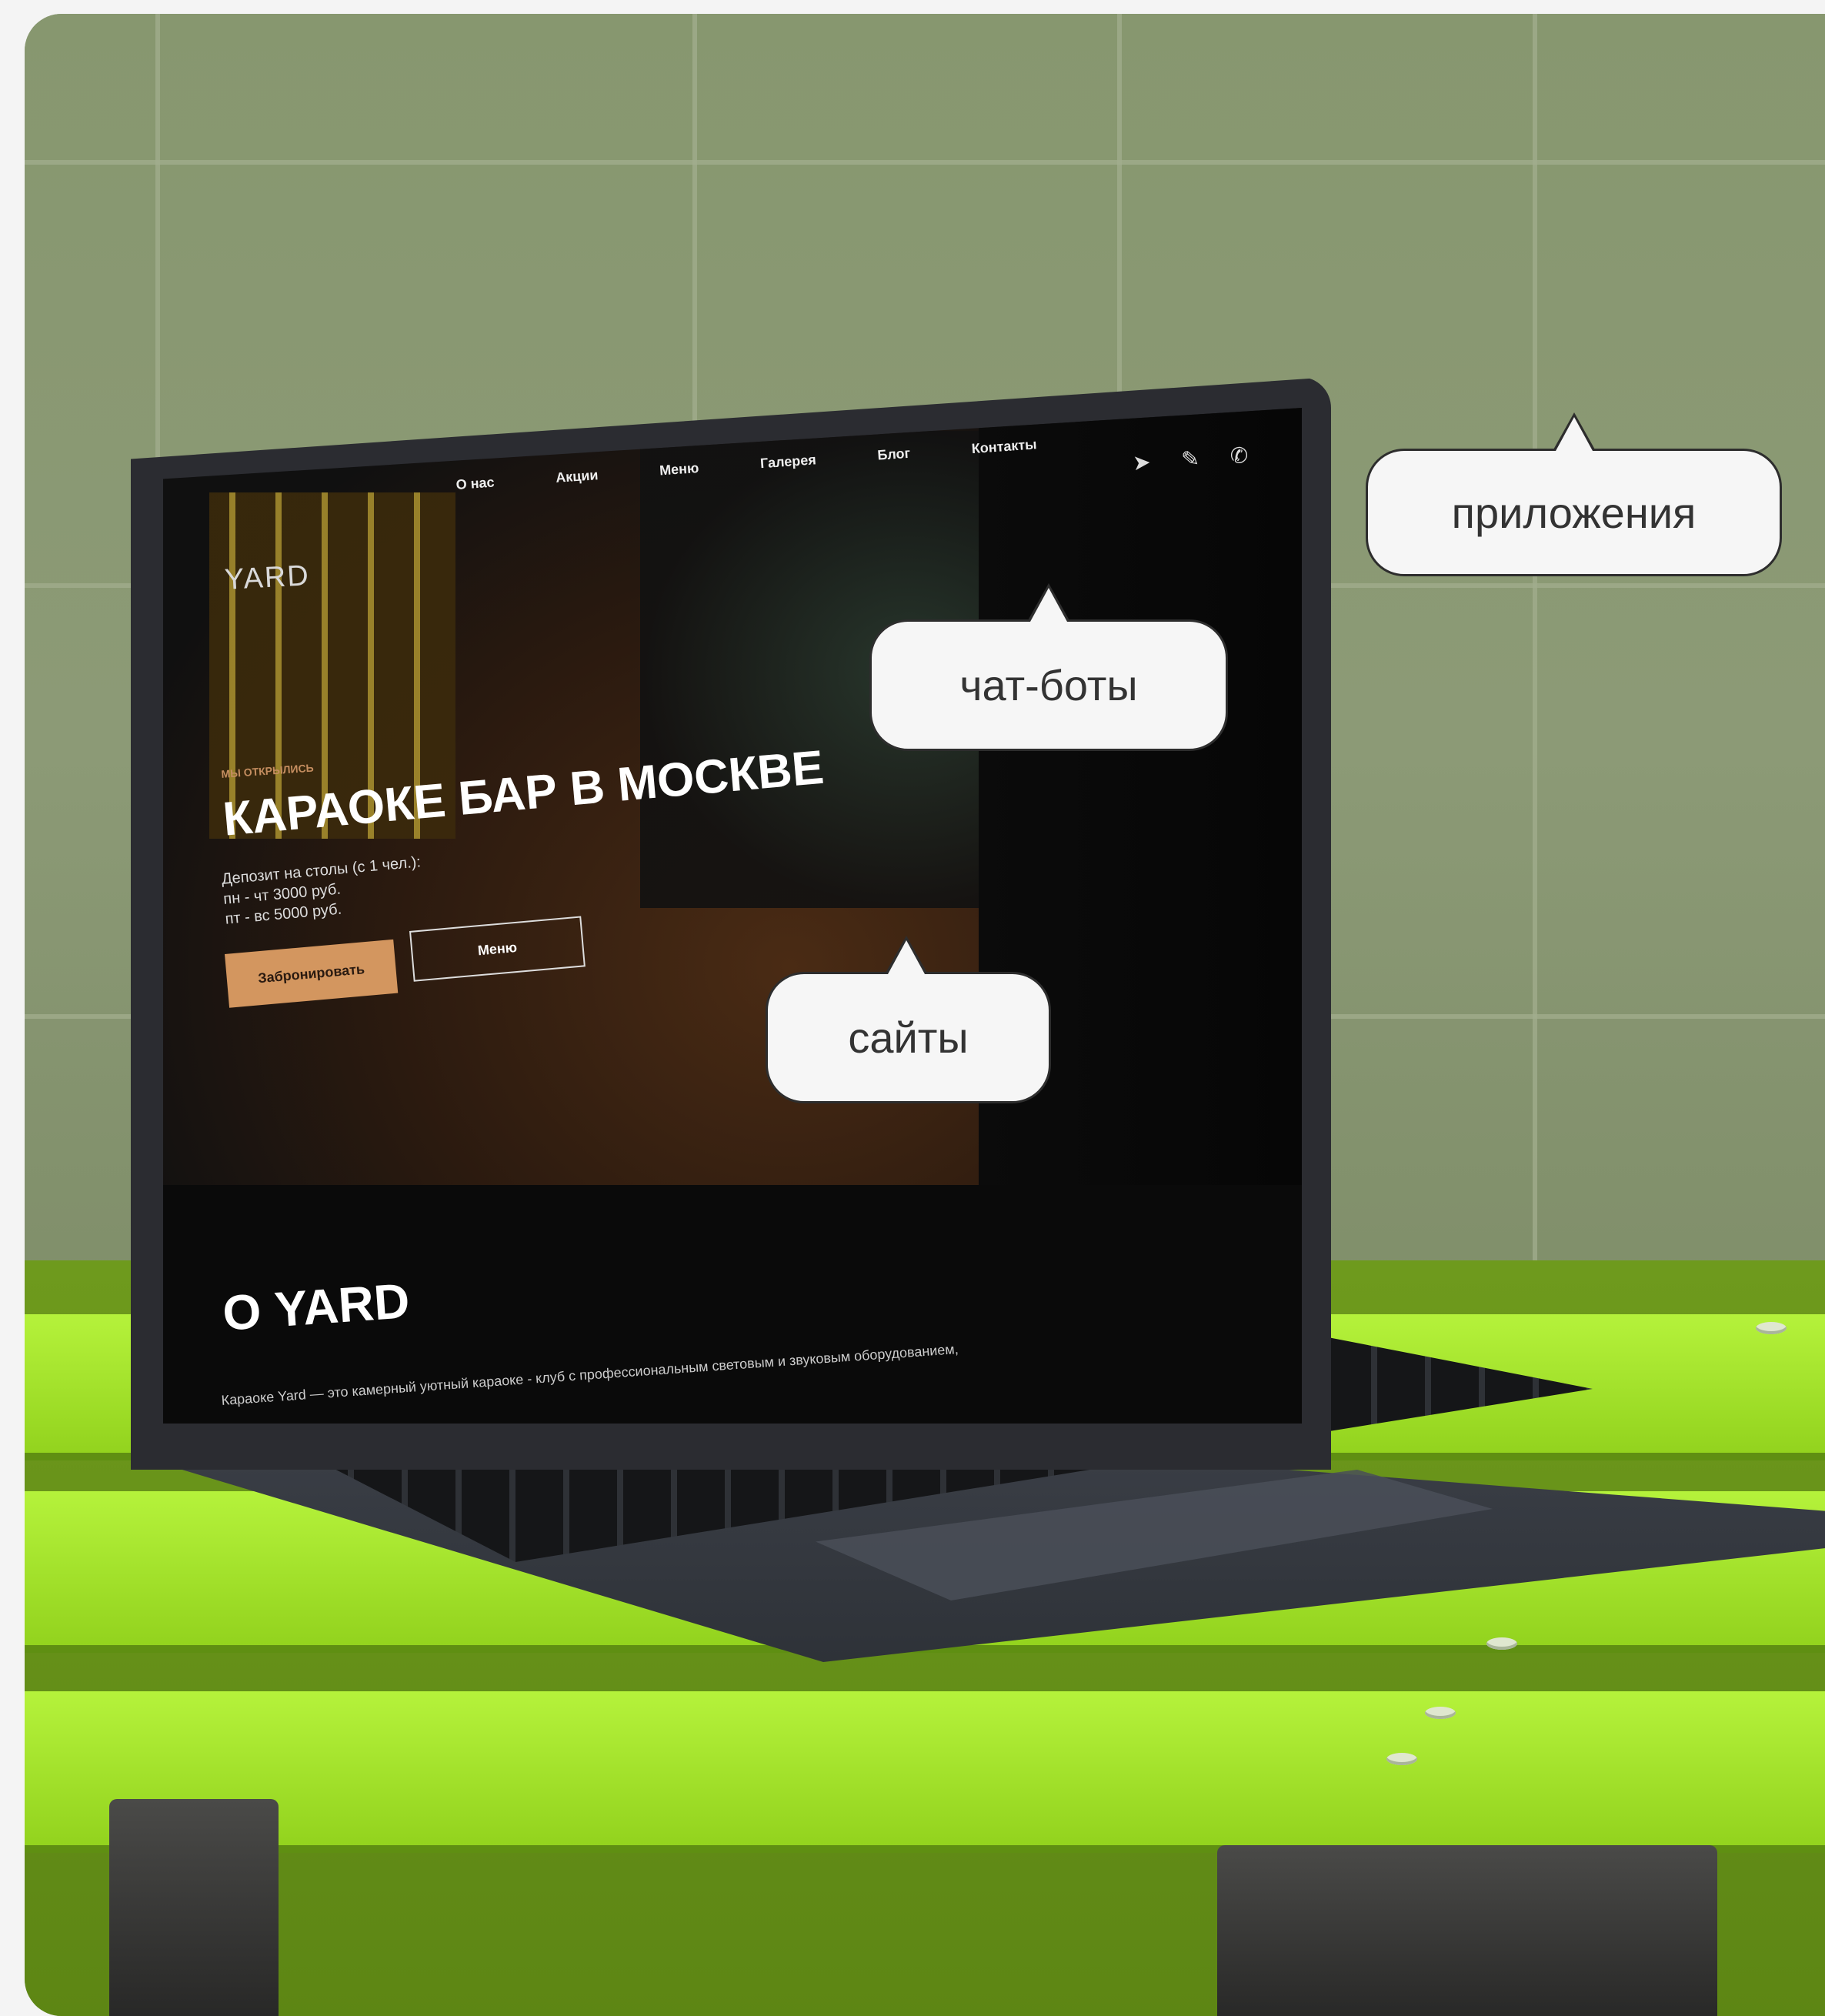 The width and height of the screenshot is (1825, 2016). What do you see at coordinates (894, 455) in the screenshot?
I see `nav-blog: Блог` at bounding box center [894, 455].